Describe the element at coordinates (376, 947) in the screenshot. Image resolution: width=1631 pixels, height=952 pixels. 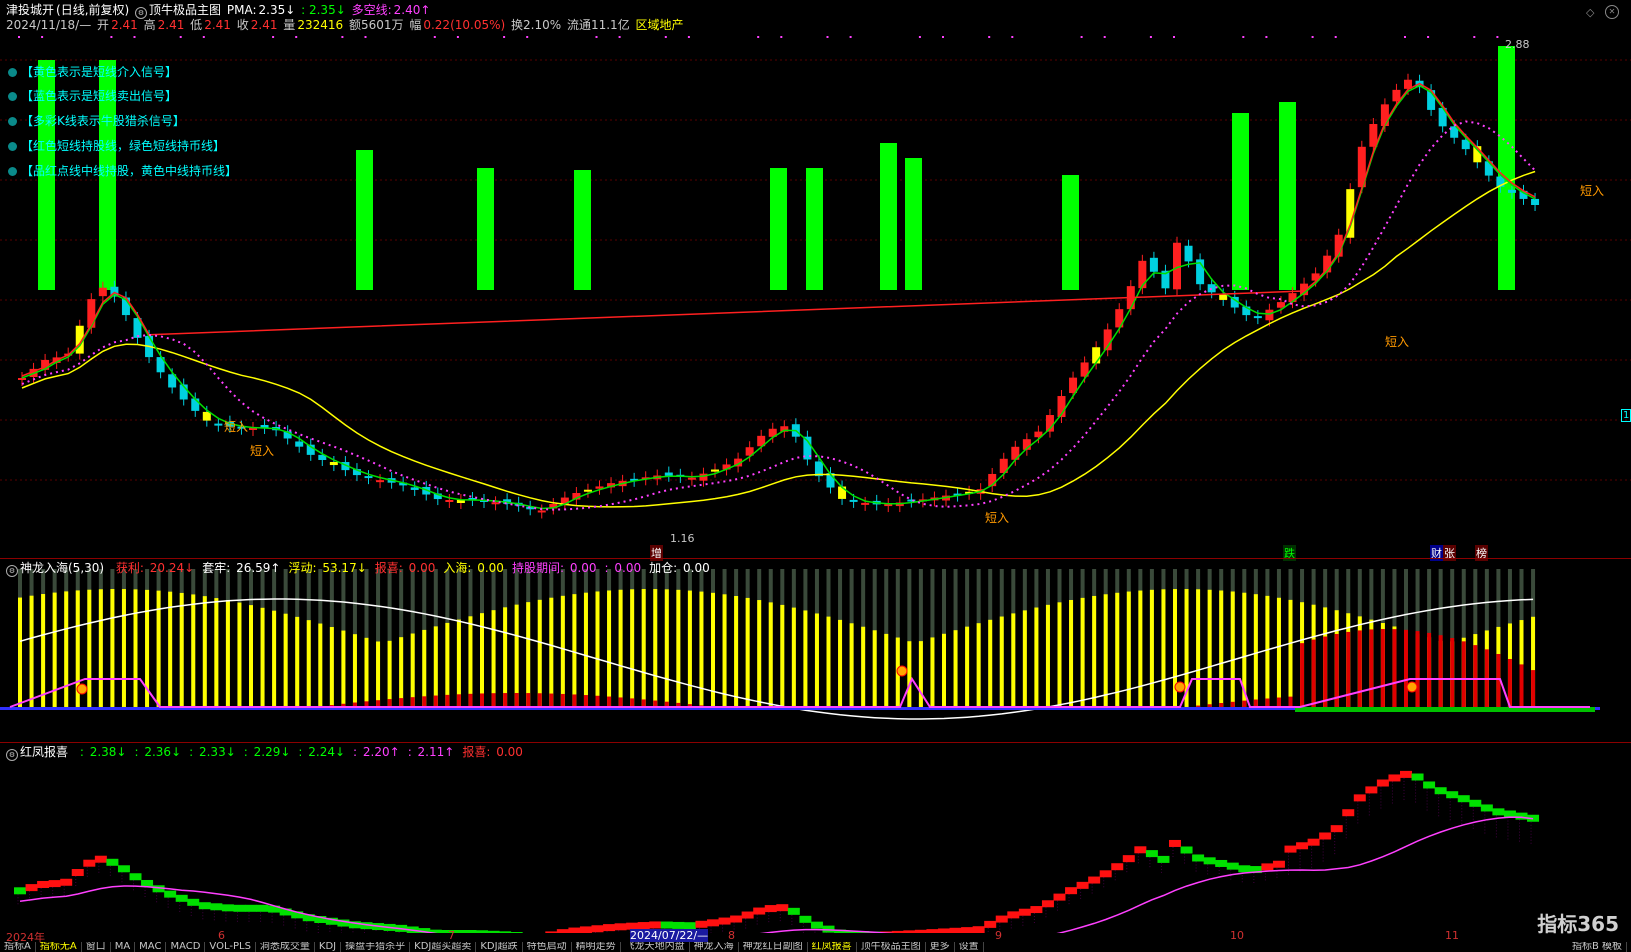
I see `indicator-tab: 操盘手猎杀乎` at that location.